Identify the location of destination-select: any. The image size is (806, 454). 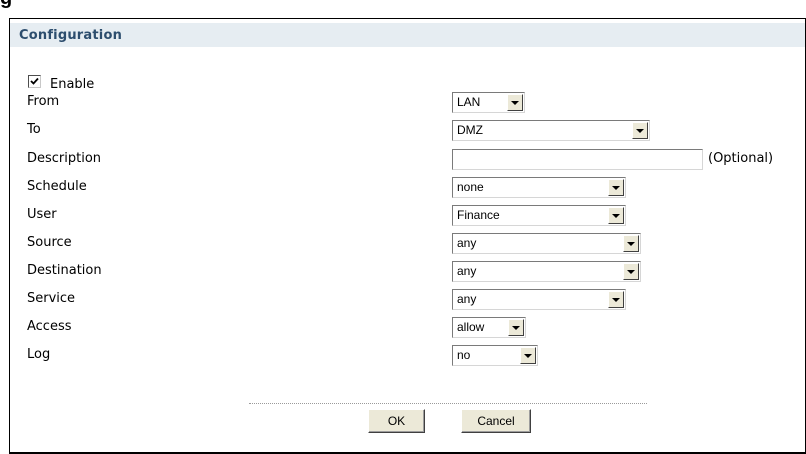
(546, 271).